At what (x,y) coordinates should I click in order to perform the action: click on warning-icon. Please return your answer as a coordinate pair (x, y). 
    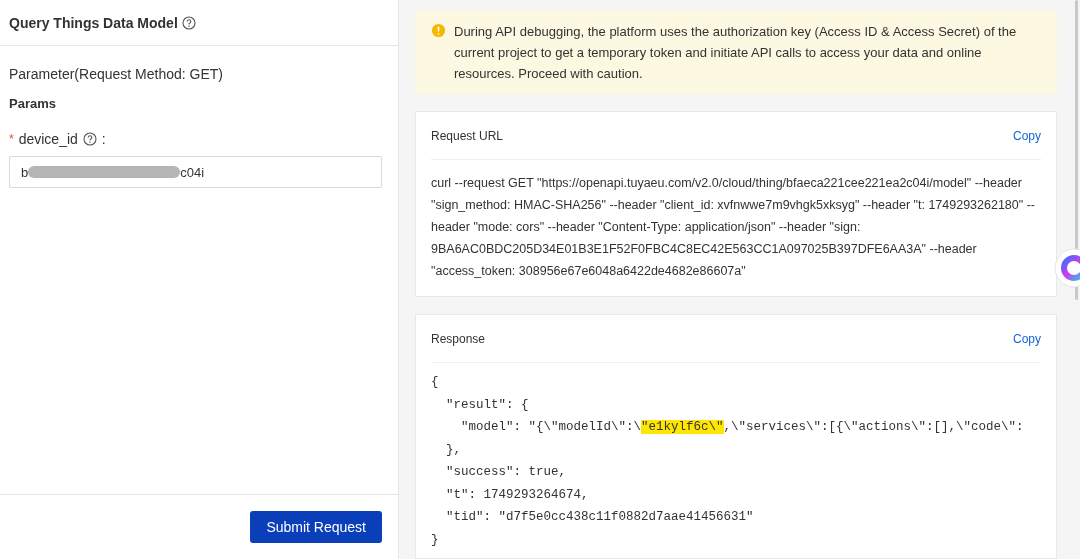
    Looking at the image, I should click on (438, 30).